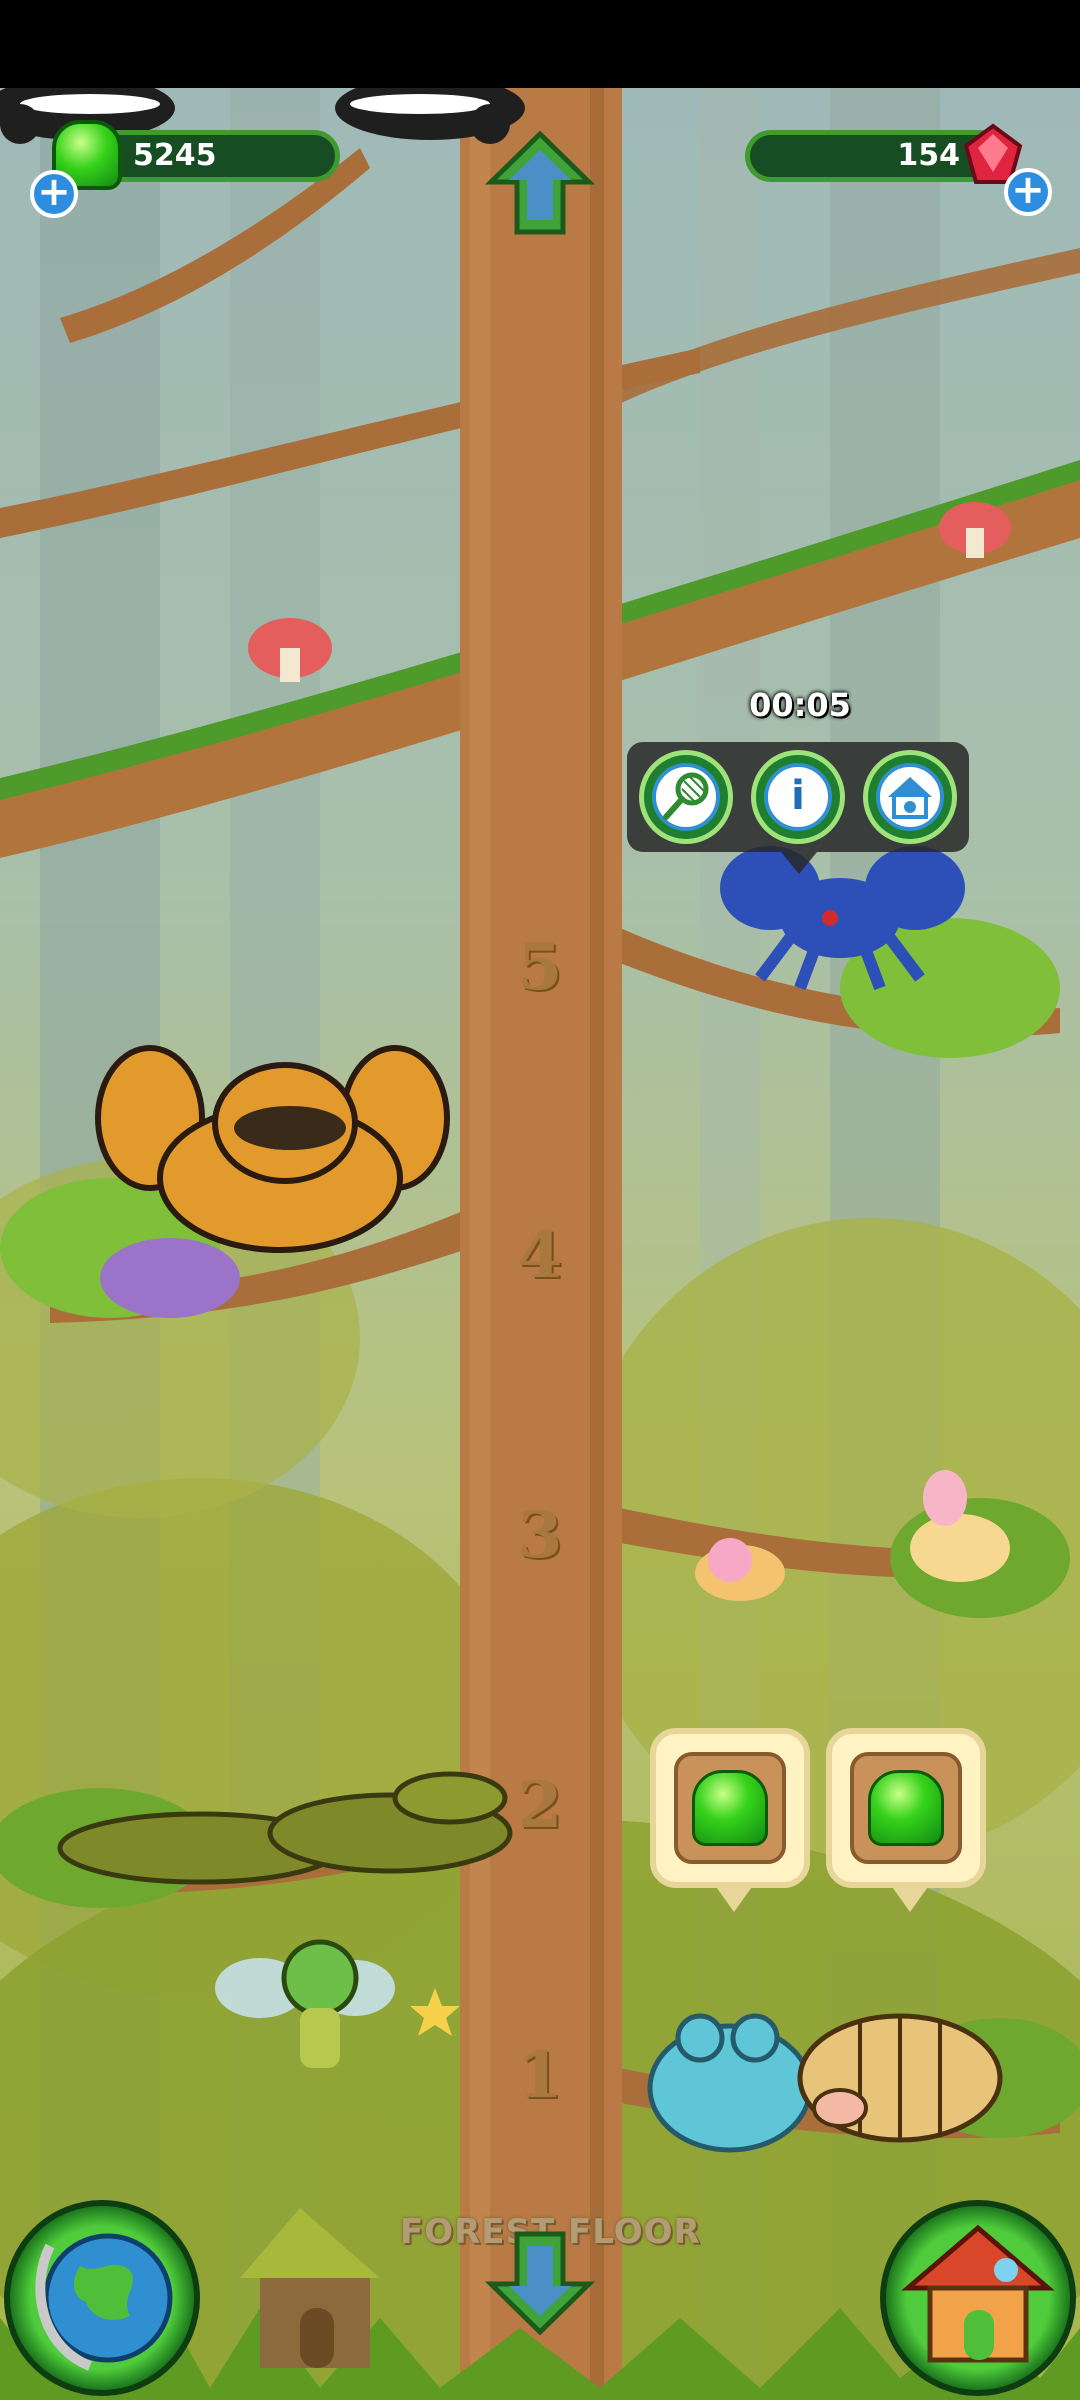 The height and width of the screenshot is (2400, 1080). What do you see at coordinates (928, 155) in the screenshot?
I see `gem-count: 154` at bounding box center [928, 155].